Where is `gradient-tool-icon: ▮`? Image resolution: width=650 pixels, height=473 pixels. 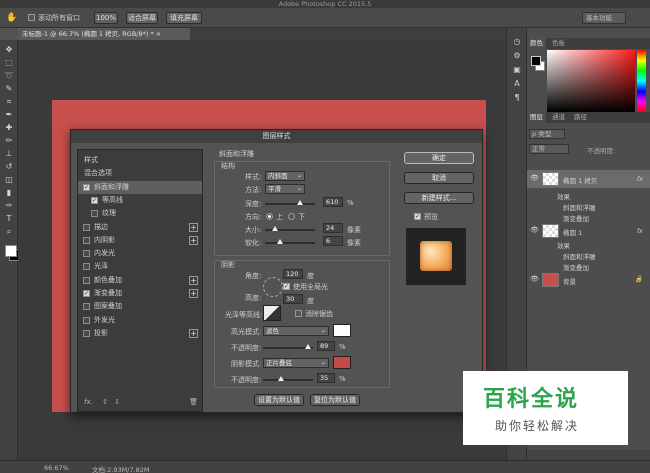
gradient-tool-icon: ▮ is located at coordinates (9, 192).